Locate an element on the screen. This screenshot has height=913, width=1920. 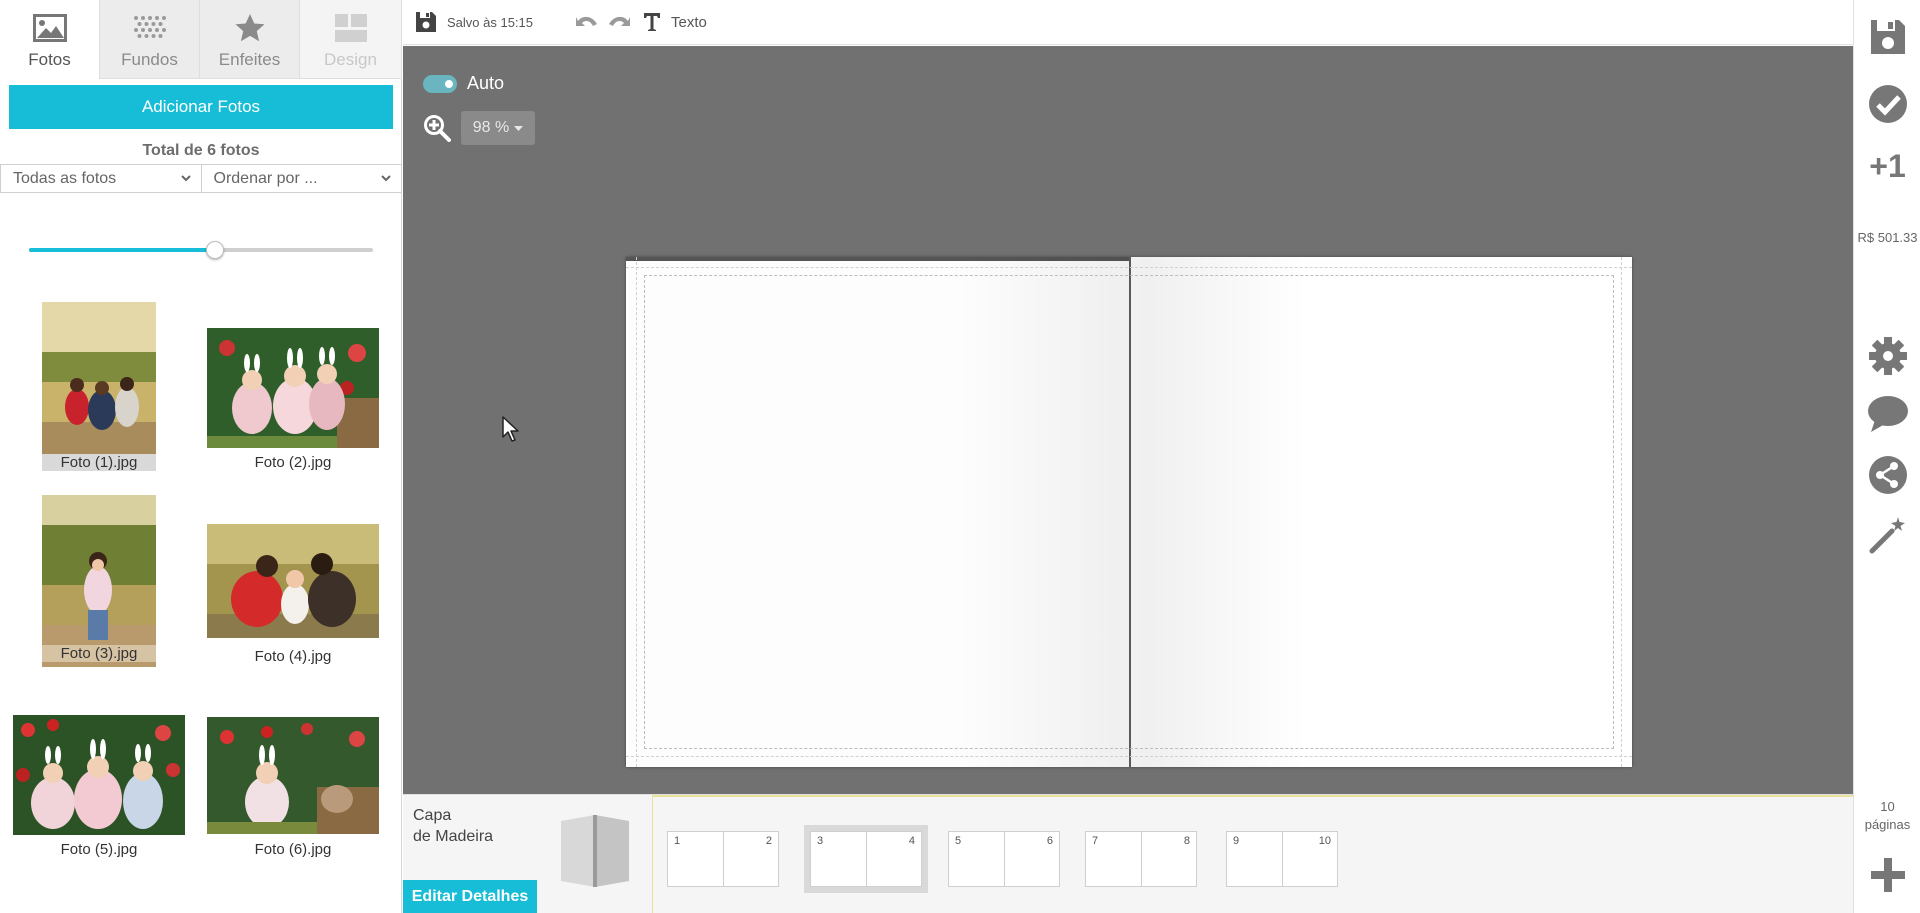
add-pages-button is located at coordinates (1887, 875).